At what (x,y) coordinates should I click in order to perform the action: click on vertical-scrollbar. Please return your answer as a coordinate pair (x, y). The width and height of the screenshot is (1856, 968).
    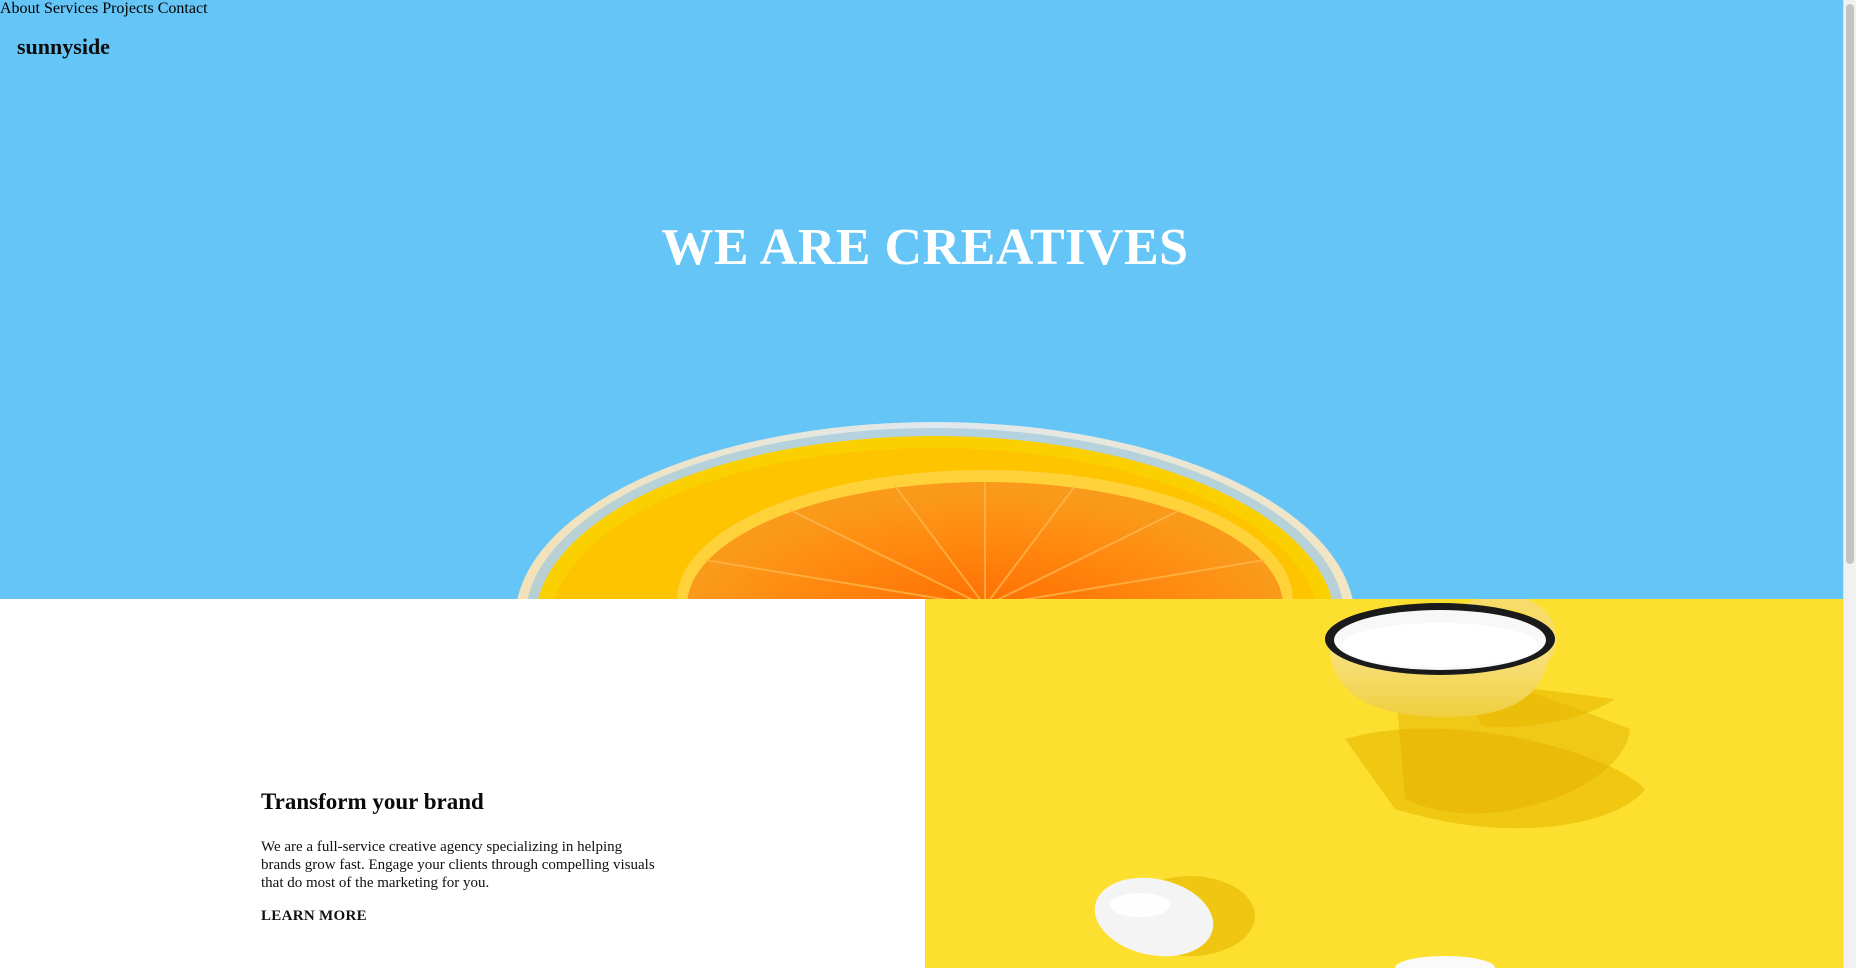
    Looking at the image, I should click on (1849, 484).